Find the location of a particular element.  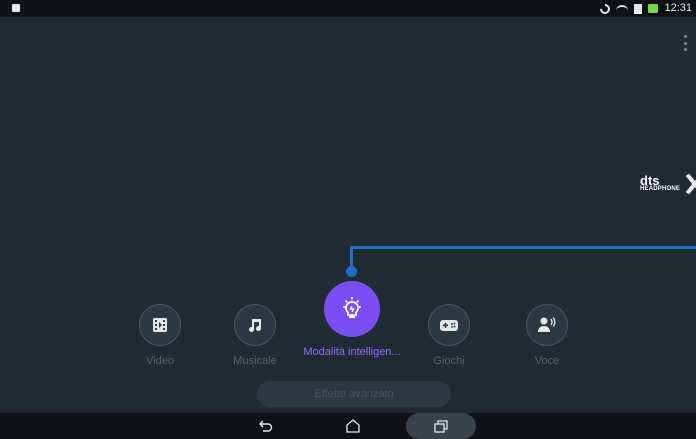

mode-music-button is located at coordinates (255, 325).